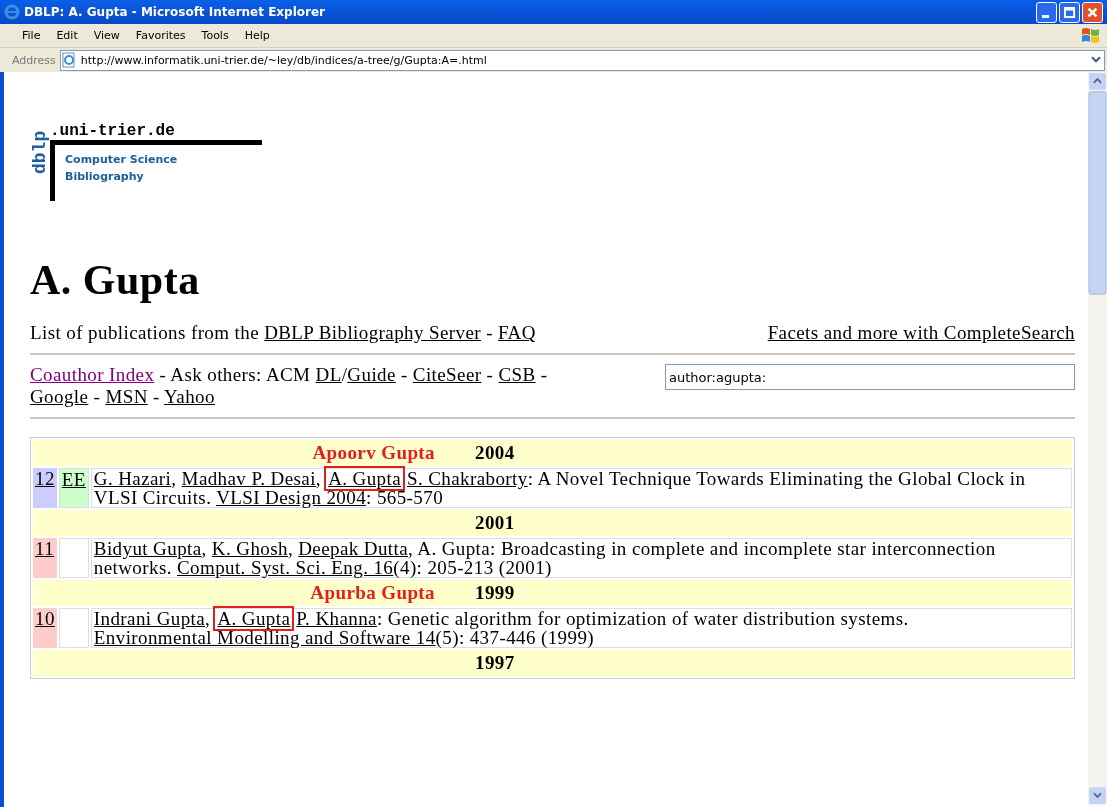 Image resolution: width=1107 pixels, height=807 pixels. Describe the element at coordinates (113, 131) in the screenshot. I see `logo-domain-text: .uni-trier.de` at that location.